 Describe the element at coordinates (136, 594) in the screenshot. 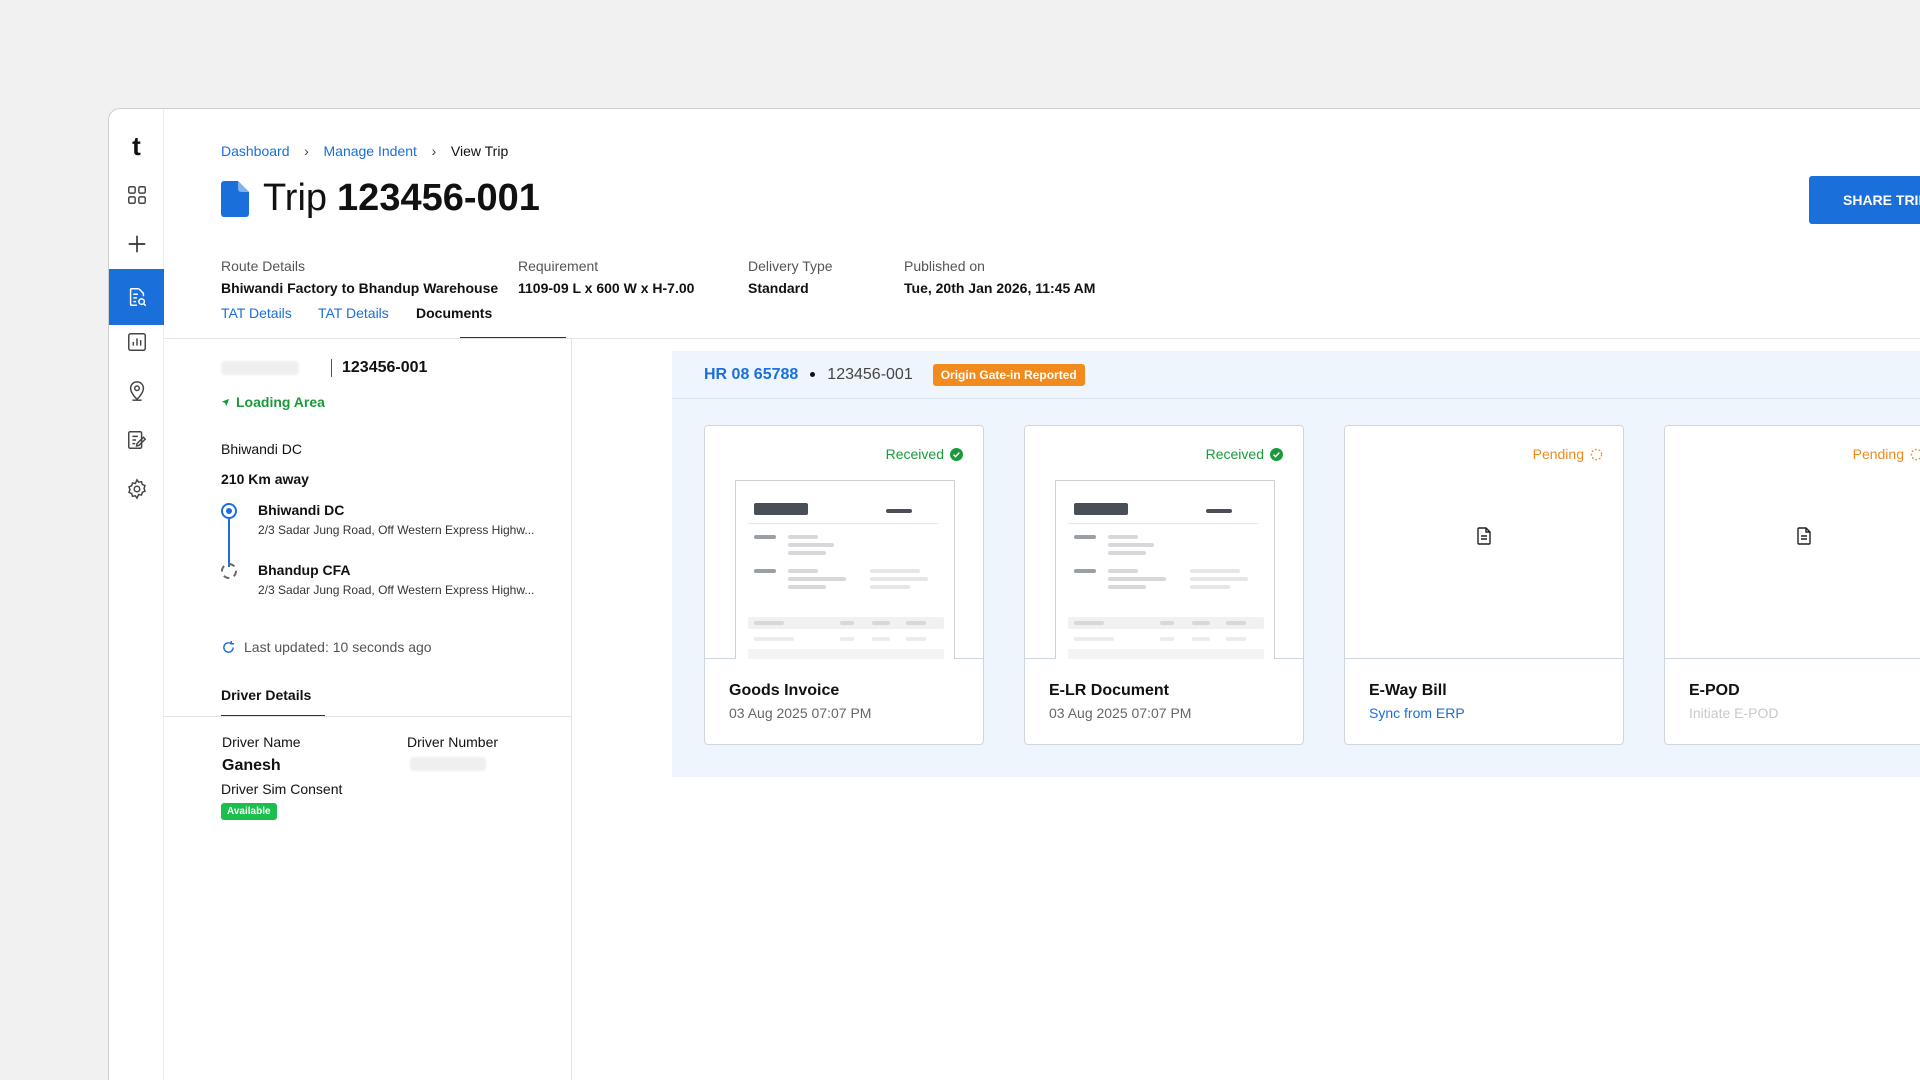

I see `sidebar: t` at that location.